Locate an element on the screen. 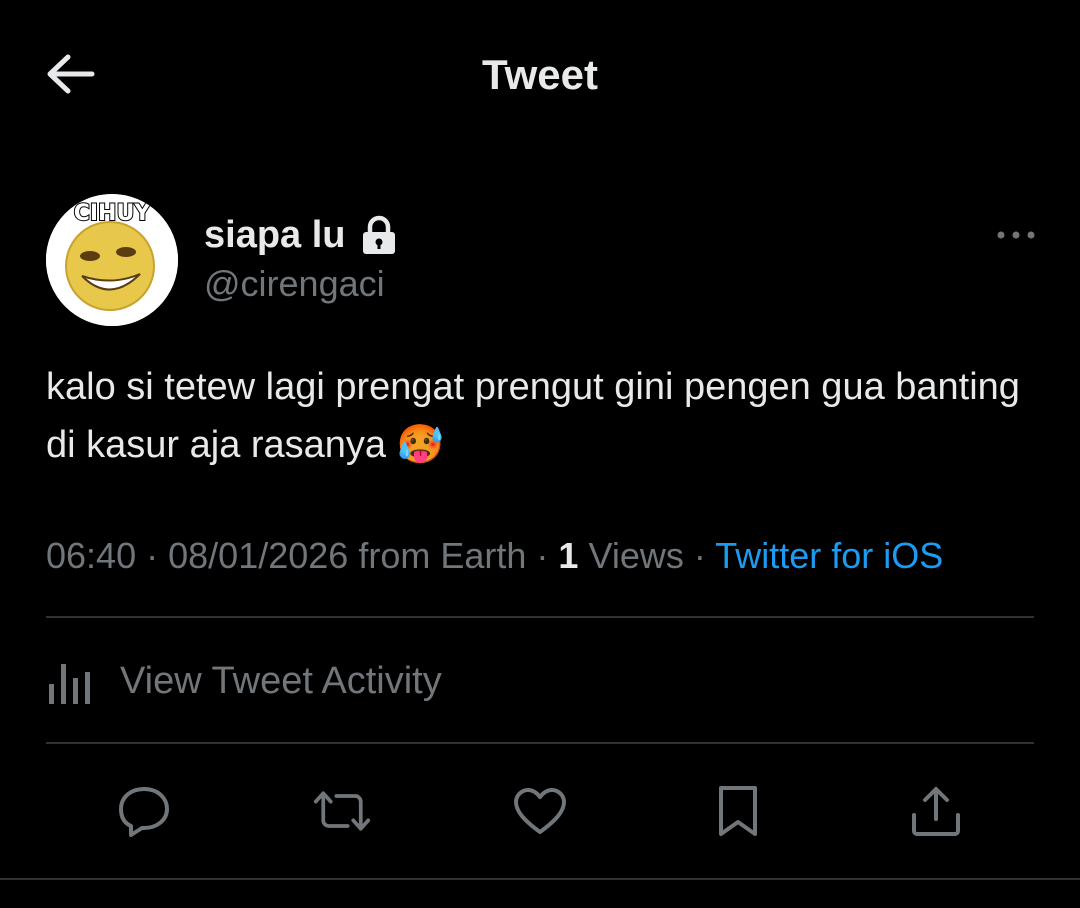  like-icon is located at coordinates (540, 811).